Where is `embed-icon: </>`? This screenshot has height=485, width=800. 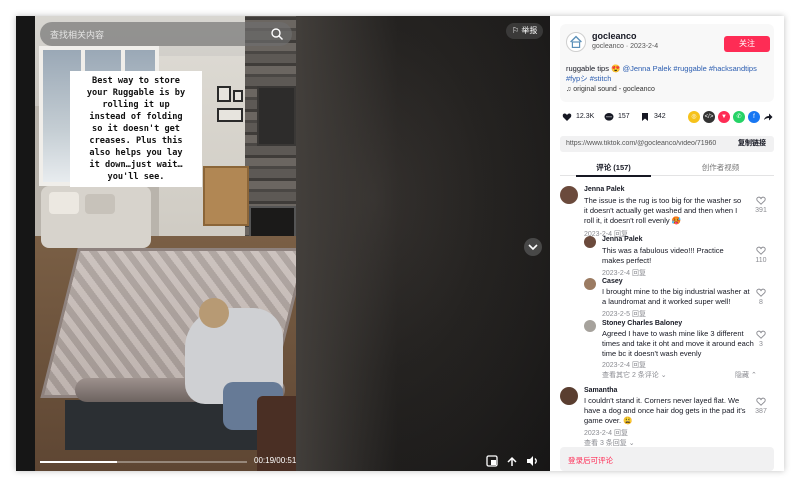
embed-icon: </> is located at coordinates (709, 117).